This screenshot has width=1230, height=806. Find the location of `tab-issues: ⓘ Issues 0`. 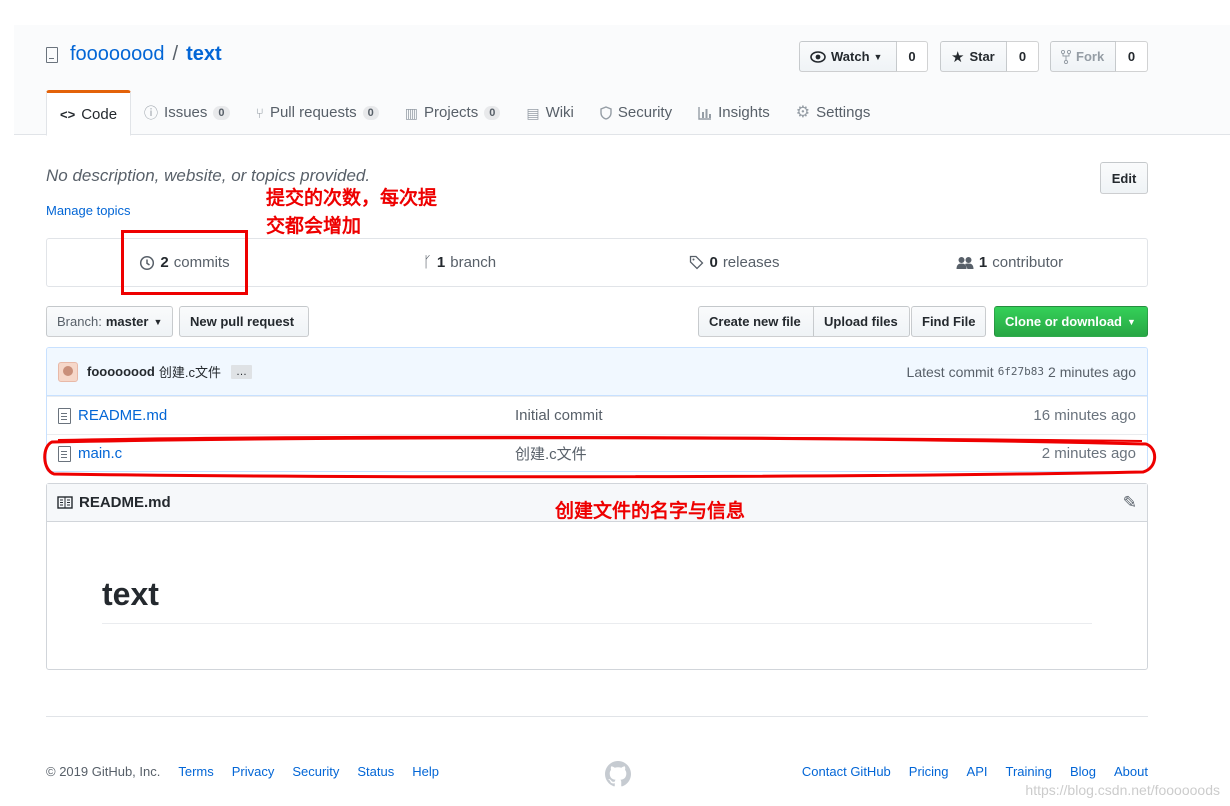

tab-issues: ⓘ Issues 0 is located at coordinates (186, 112).